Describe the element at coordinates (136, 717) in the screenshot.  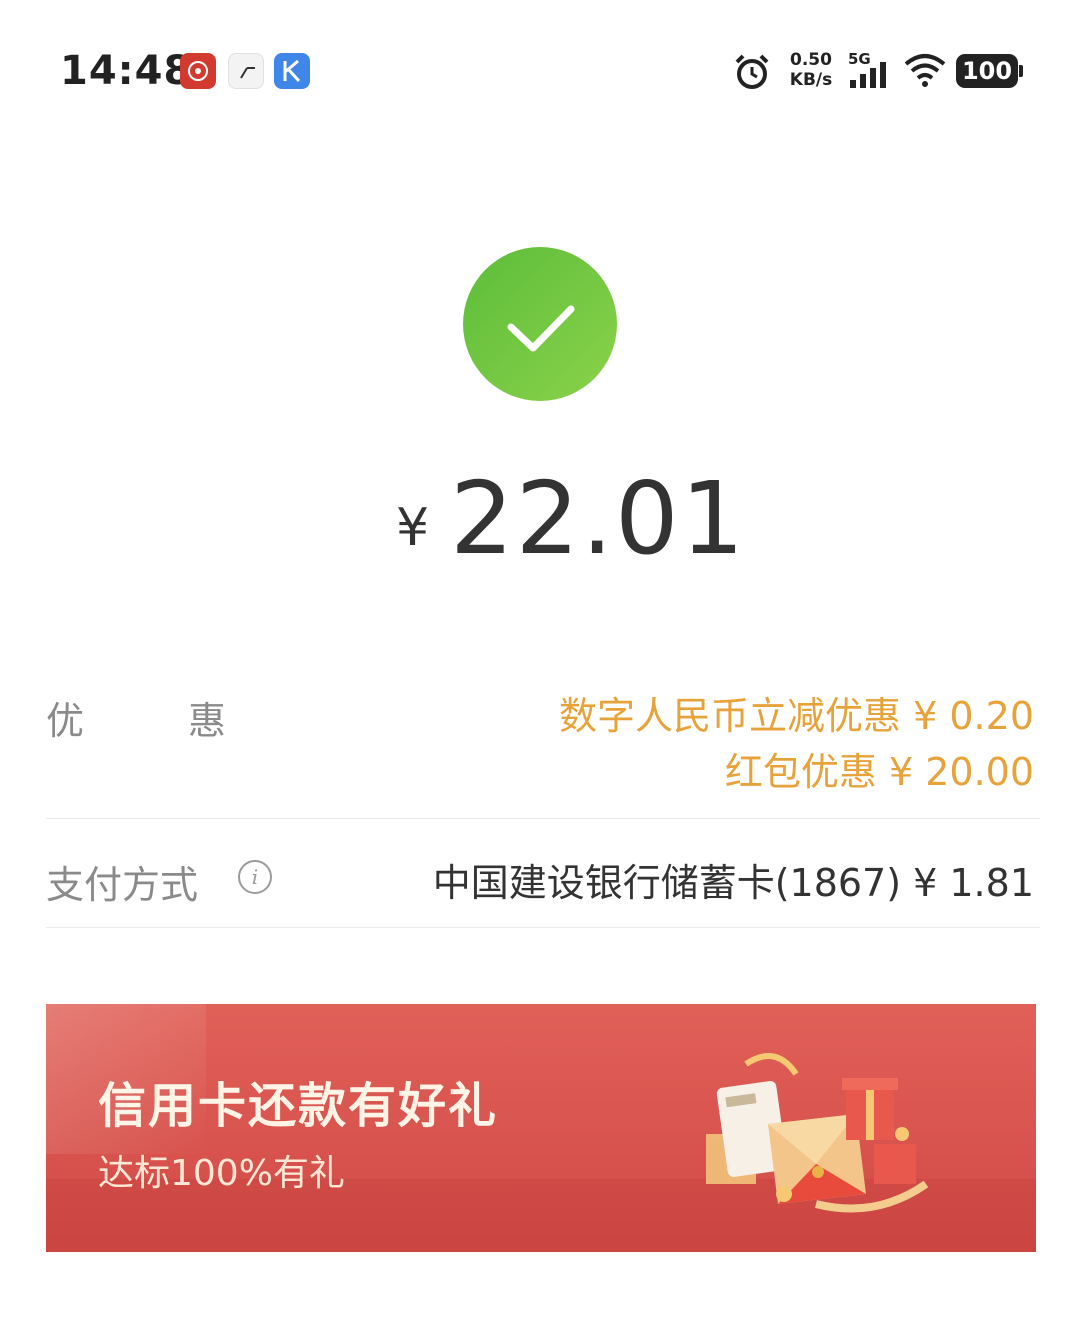
I see `discount-label: 优 惠` at that location.